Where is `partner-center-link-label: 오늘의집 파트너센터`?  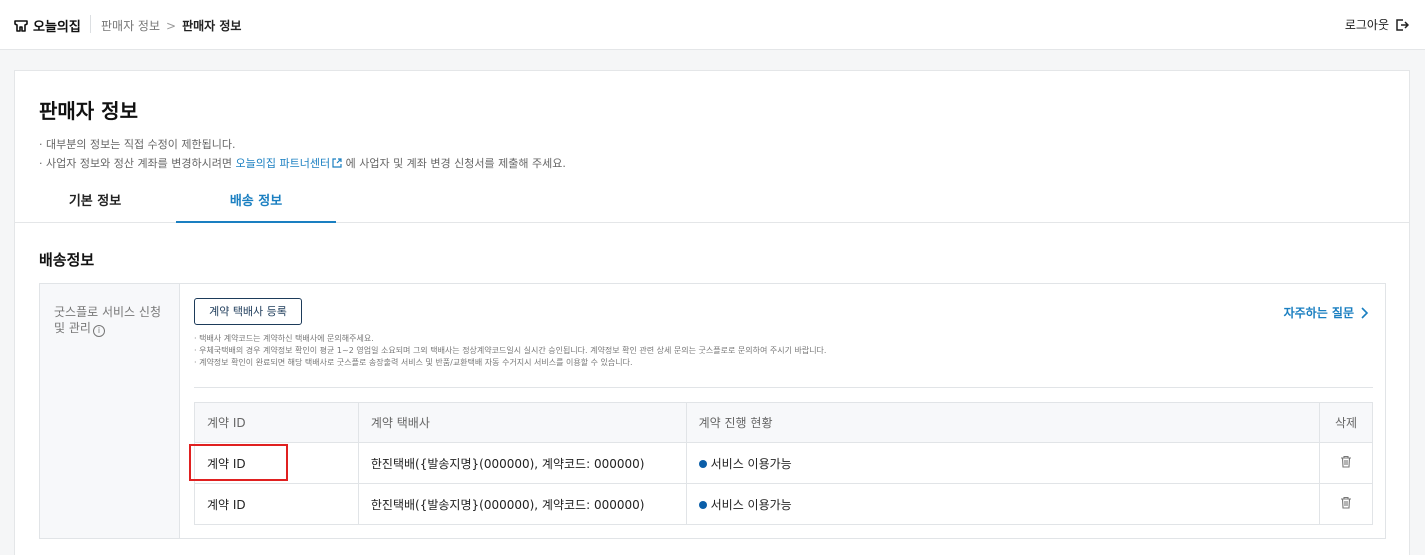
partner-center-link-label: 오늘의집 파트너센터 is located at coordinates (283, 163).